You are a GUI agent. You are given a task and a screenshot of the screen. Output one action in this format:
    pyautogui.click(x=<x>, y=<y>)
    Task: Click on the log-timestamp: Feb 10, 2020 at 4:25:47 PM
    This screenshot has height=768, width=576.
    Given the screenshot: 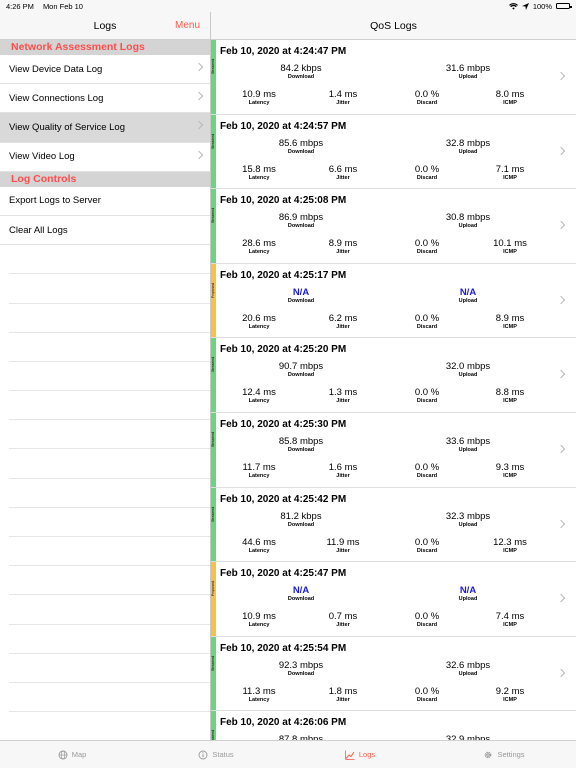 What is the action you would take?
    pyautogui.click(x=283, y=574)
    